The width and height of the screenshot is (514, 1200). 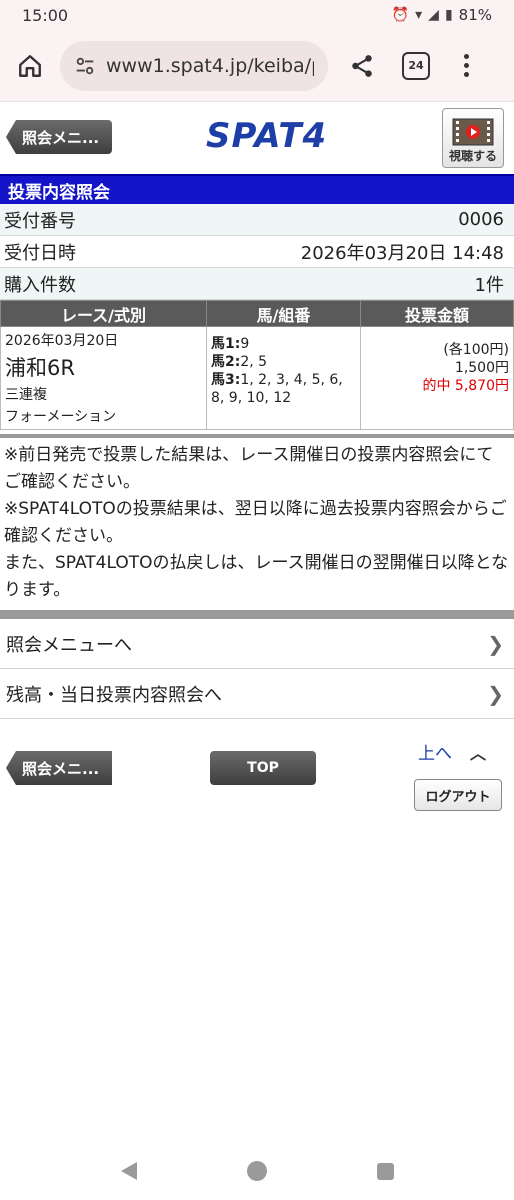 I want to click on status-time: 15:00, so click(x=45, y=15).